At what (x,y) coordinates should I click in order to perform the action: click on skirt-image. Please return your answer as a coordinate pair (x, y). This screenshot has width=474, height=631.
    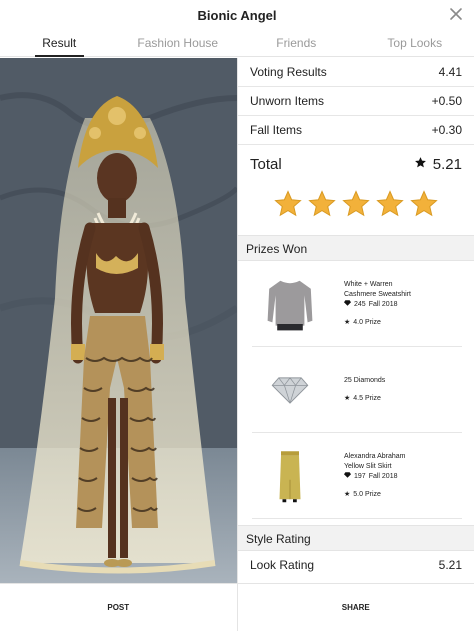
    Looking at the image, I should click on (290, 476).